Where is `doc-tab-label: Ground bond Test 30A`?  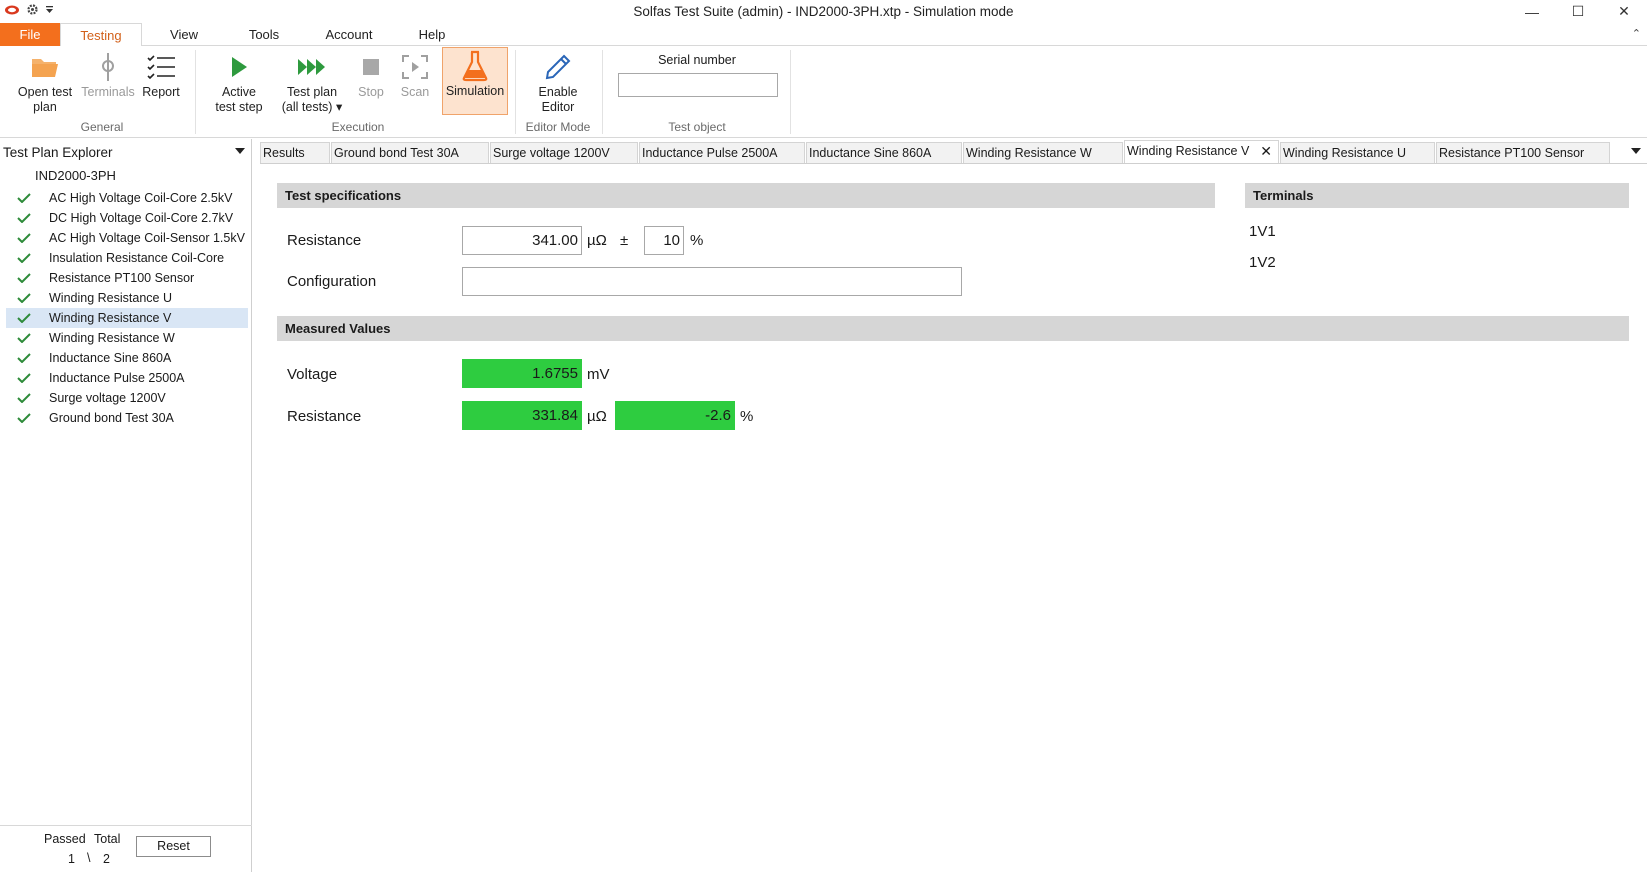 doc-tab-label: Ground bond Test 30A is located at coordinates (396, 153).